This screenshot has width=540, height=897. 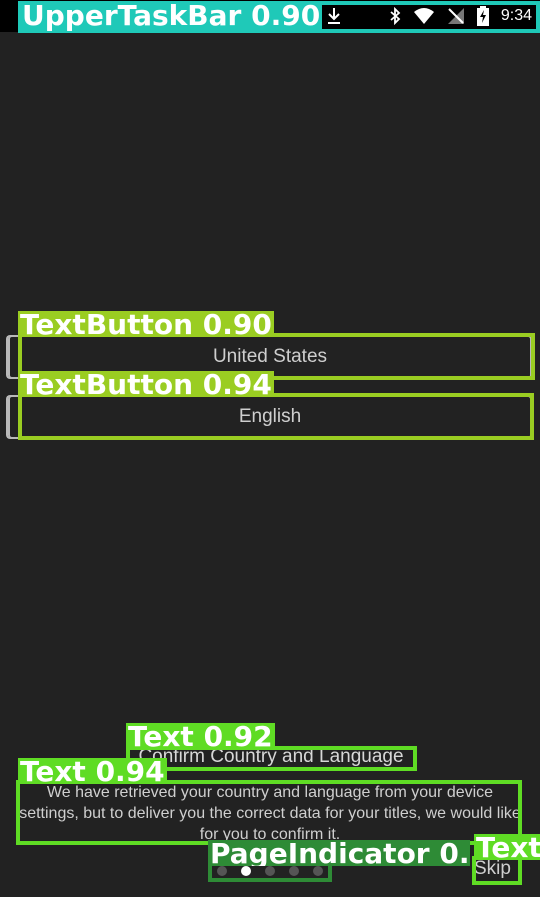 I want to click on upper-task-bar-label: UpperTaskBar 0.90, so click(x=171, y=16).